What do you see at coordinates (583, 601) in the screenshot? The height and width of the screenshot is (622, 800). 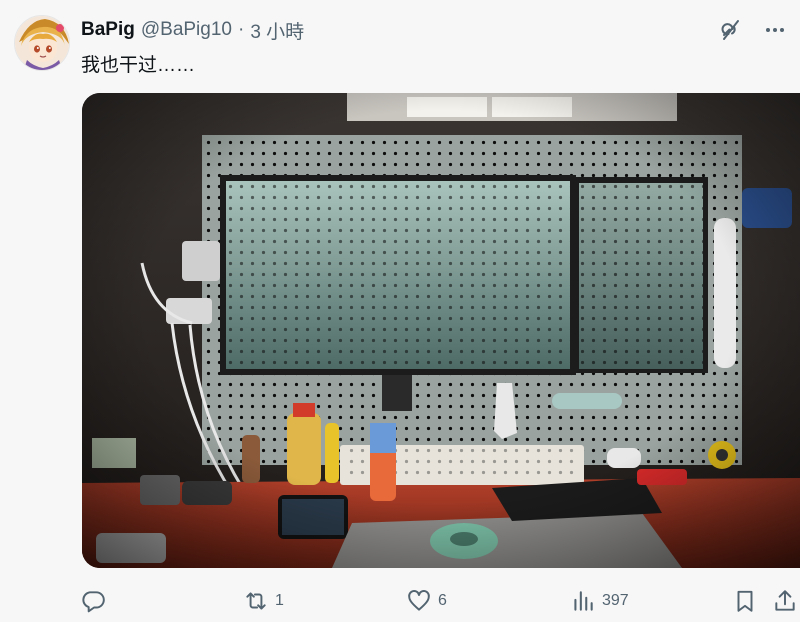 I see `views-icon` at bounding box center [583, 601].